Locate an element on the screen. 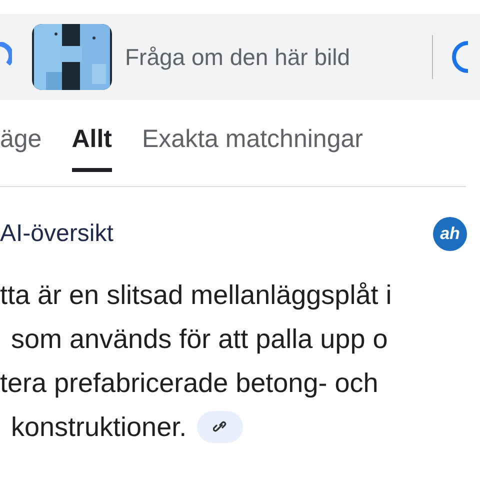 The image size is (480, 480). overview-text: konstruktioner. is located at coordinates (99, 427).